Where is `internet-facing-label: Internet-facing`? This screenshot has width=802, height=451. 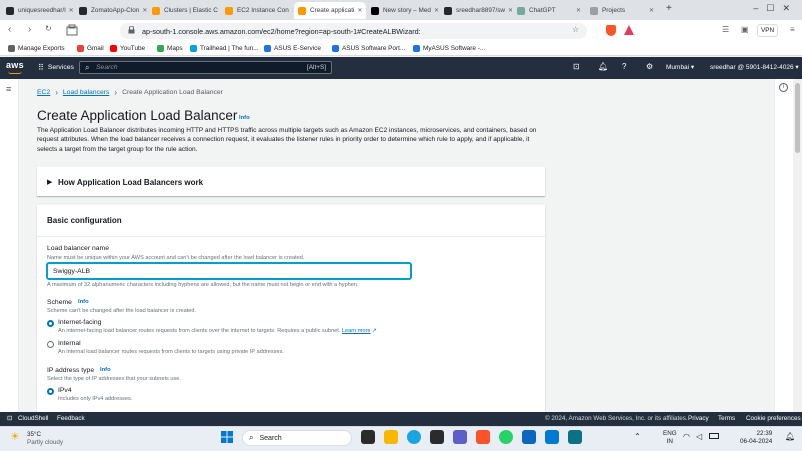 internet-facing-label: Internet-facing is located at coordinates (79, 322).